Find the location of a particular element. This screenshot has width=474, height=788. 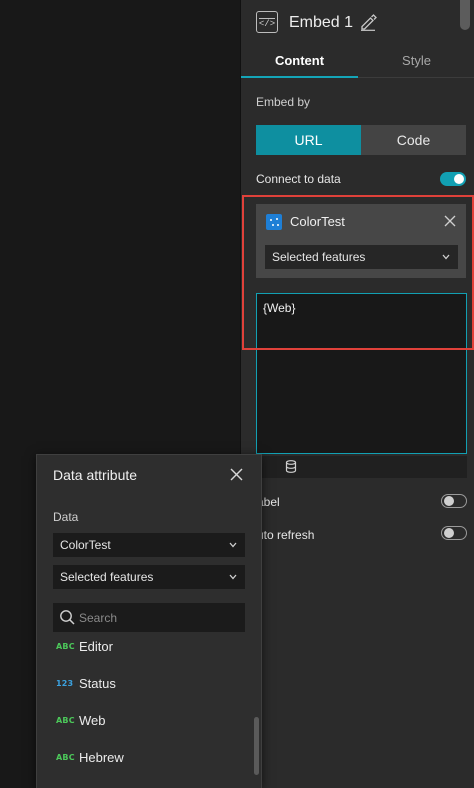

code-widget-icon: </> is located at coordinates (267, 22).